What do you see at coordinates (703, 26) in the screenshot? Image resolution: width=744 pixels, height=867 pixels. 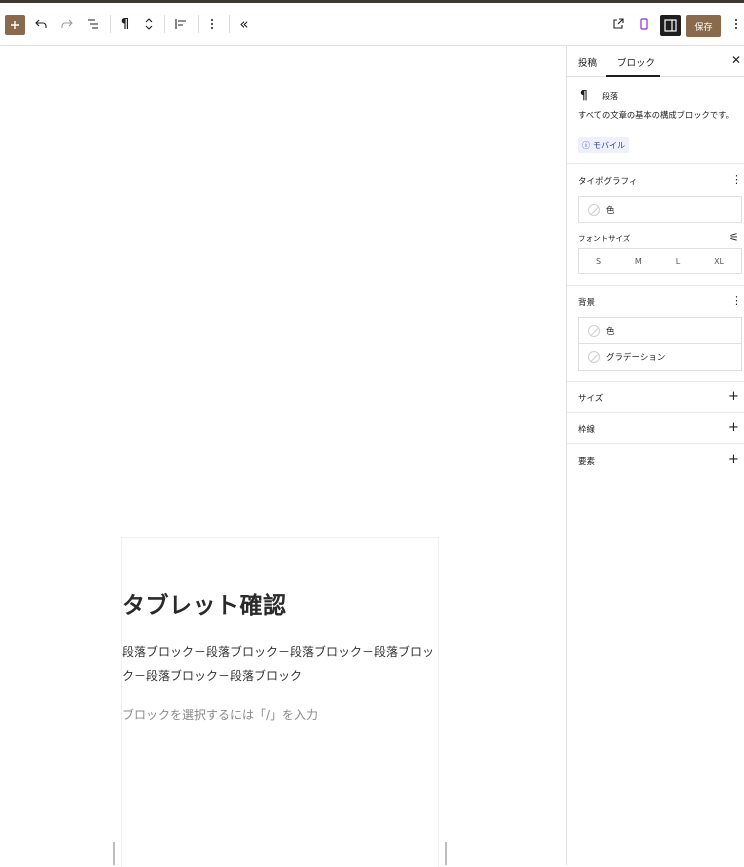 I see `save-button: 保存` at bounding box center [703, 26].